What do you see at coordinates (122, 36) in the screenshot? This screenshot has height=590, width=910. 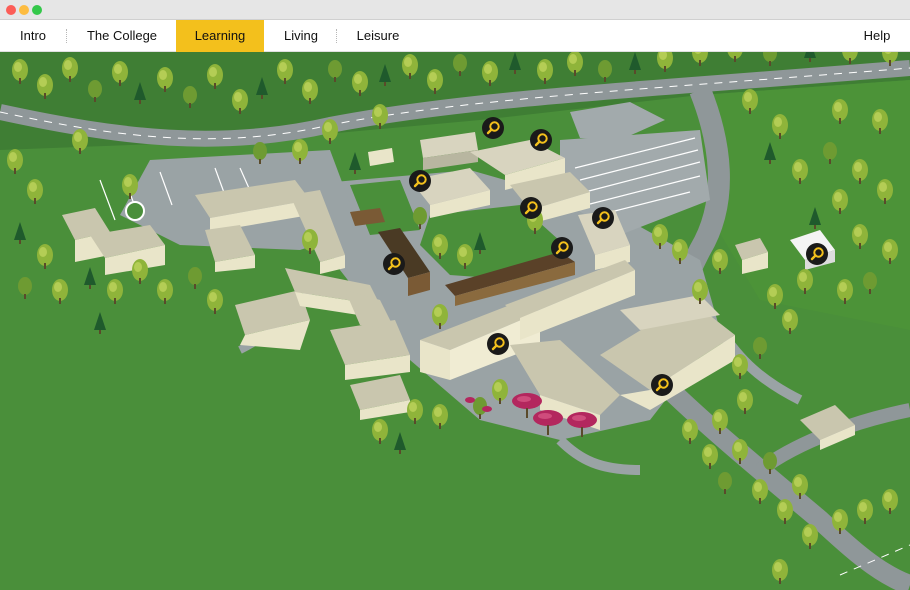 I see `nav-the-college: The College` at bounding box center [122, 36].